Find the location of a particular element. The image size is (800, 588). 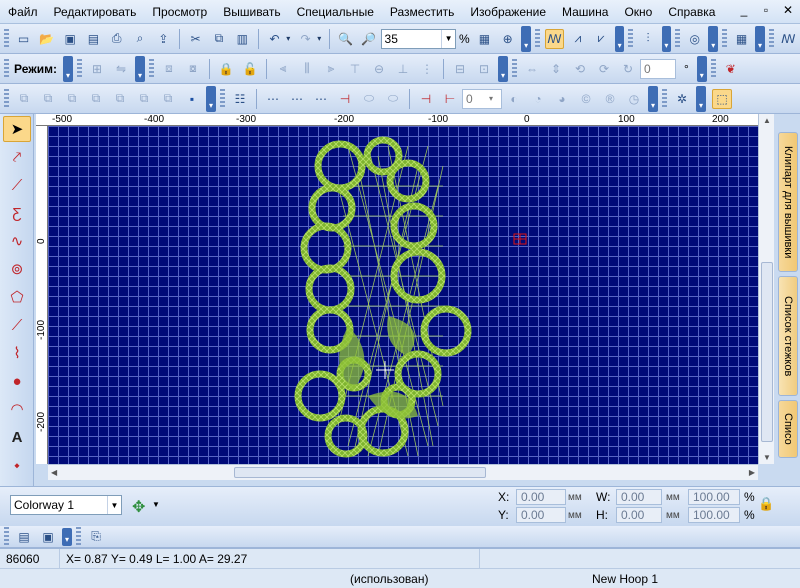

align-bottom-icon: ⊥ is located at coordinates (403, 69).